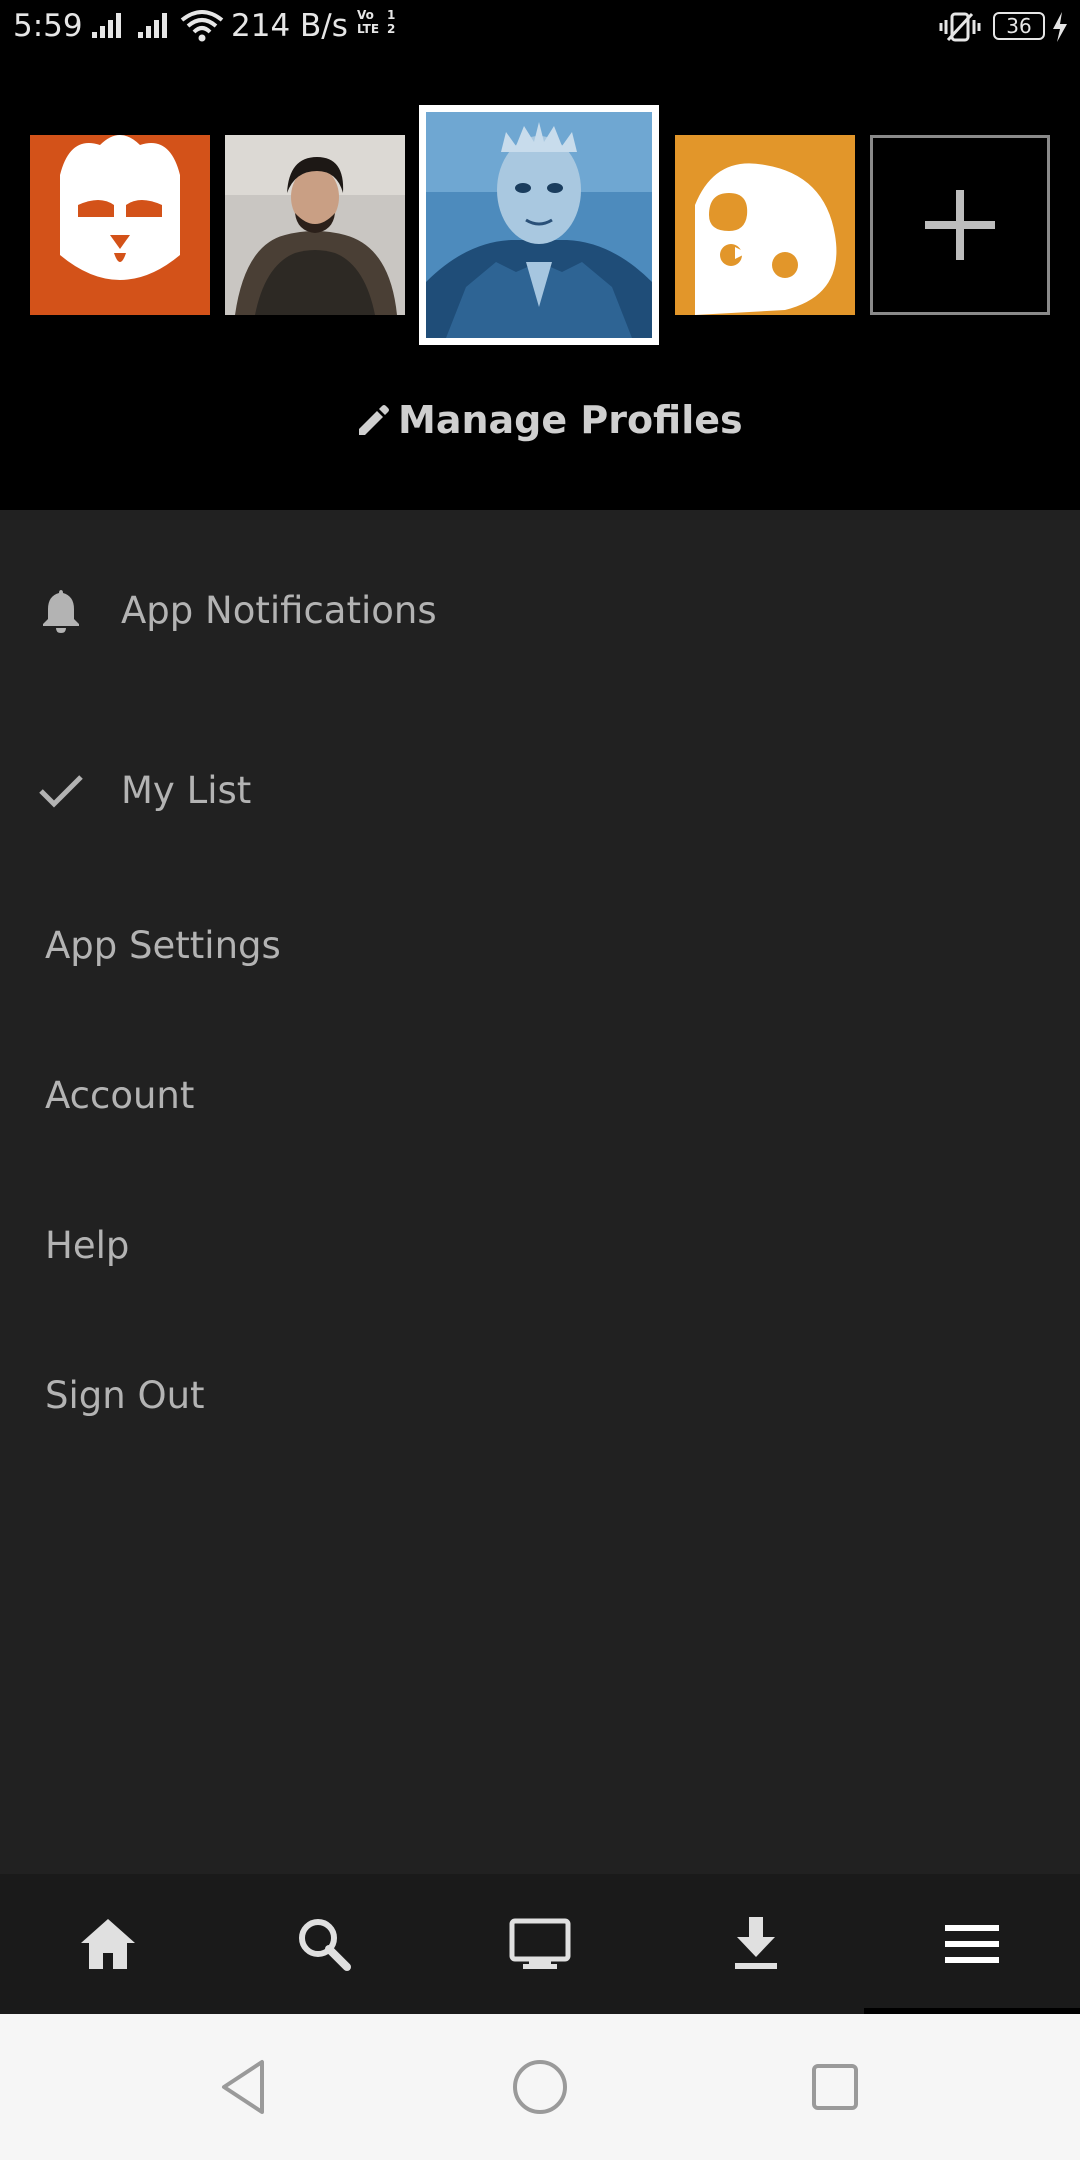  I want to click on menu-label-app-notifications: App Notifications, so click(279, 610).